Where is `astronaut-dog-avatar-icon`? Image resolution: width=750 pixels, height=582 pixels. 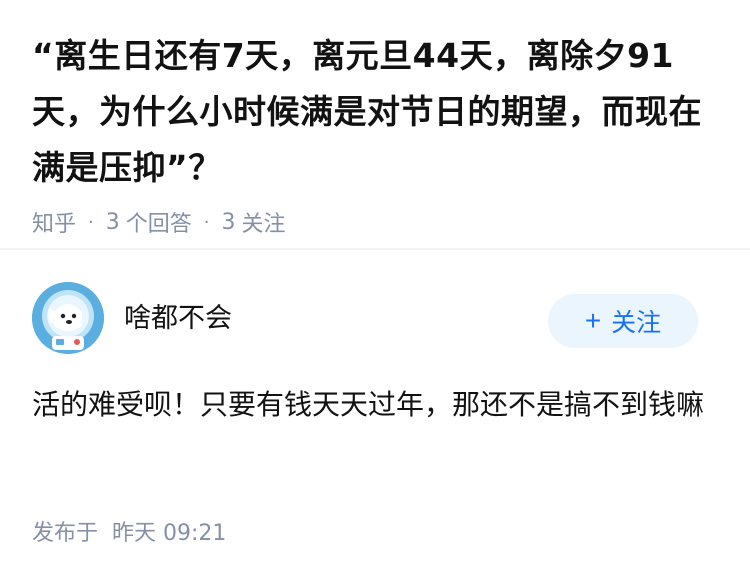
astronaut-dog-avatar-icon is located at coordinates (68, 318).